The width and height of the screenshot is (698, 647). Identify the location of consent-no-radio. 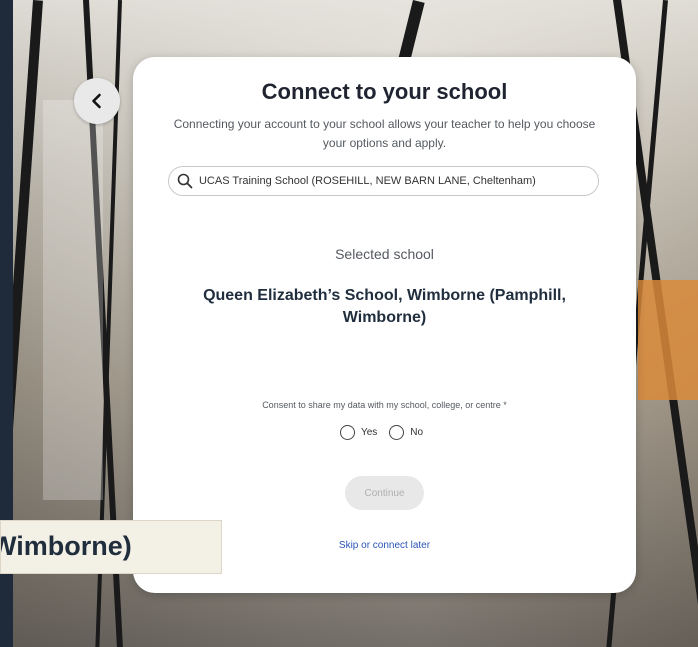
(397, 432).